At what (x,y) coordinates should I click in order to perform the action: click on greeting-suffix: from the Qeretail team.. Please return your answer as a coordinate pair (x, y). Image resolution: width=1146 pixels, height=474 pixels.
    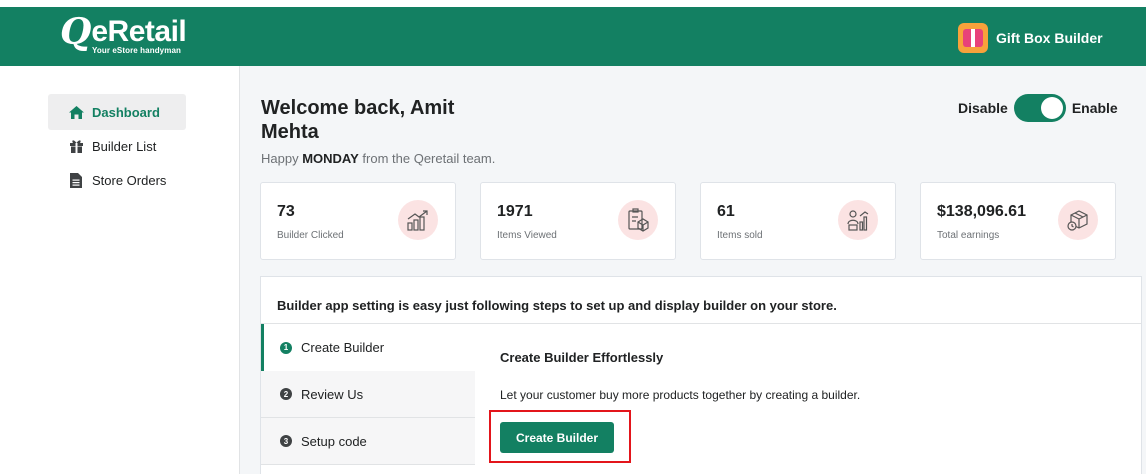
    Looking at the image, I should click on (427, 158).